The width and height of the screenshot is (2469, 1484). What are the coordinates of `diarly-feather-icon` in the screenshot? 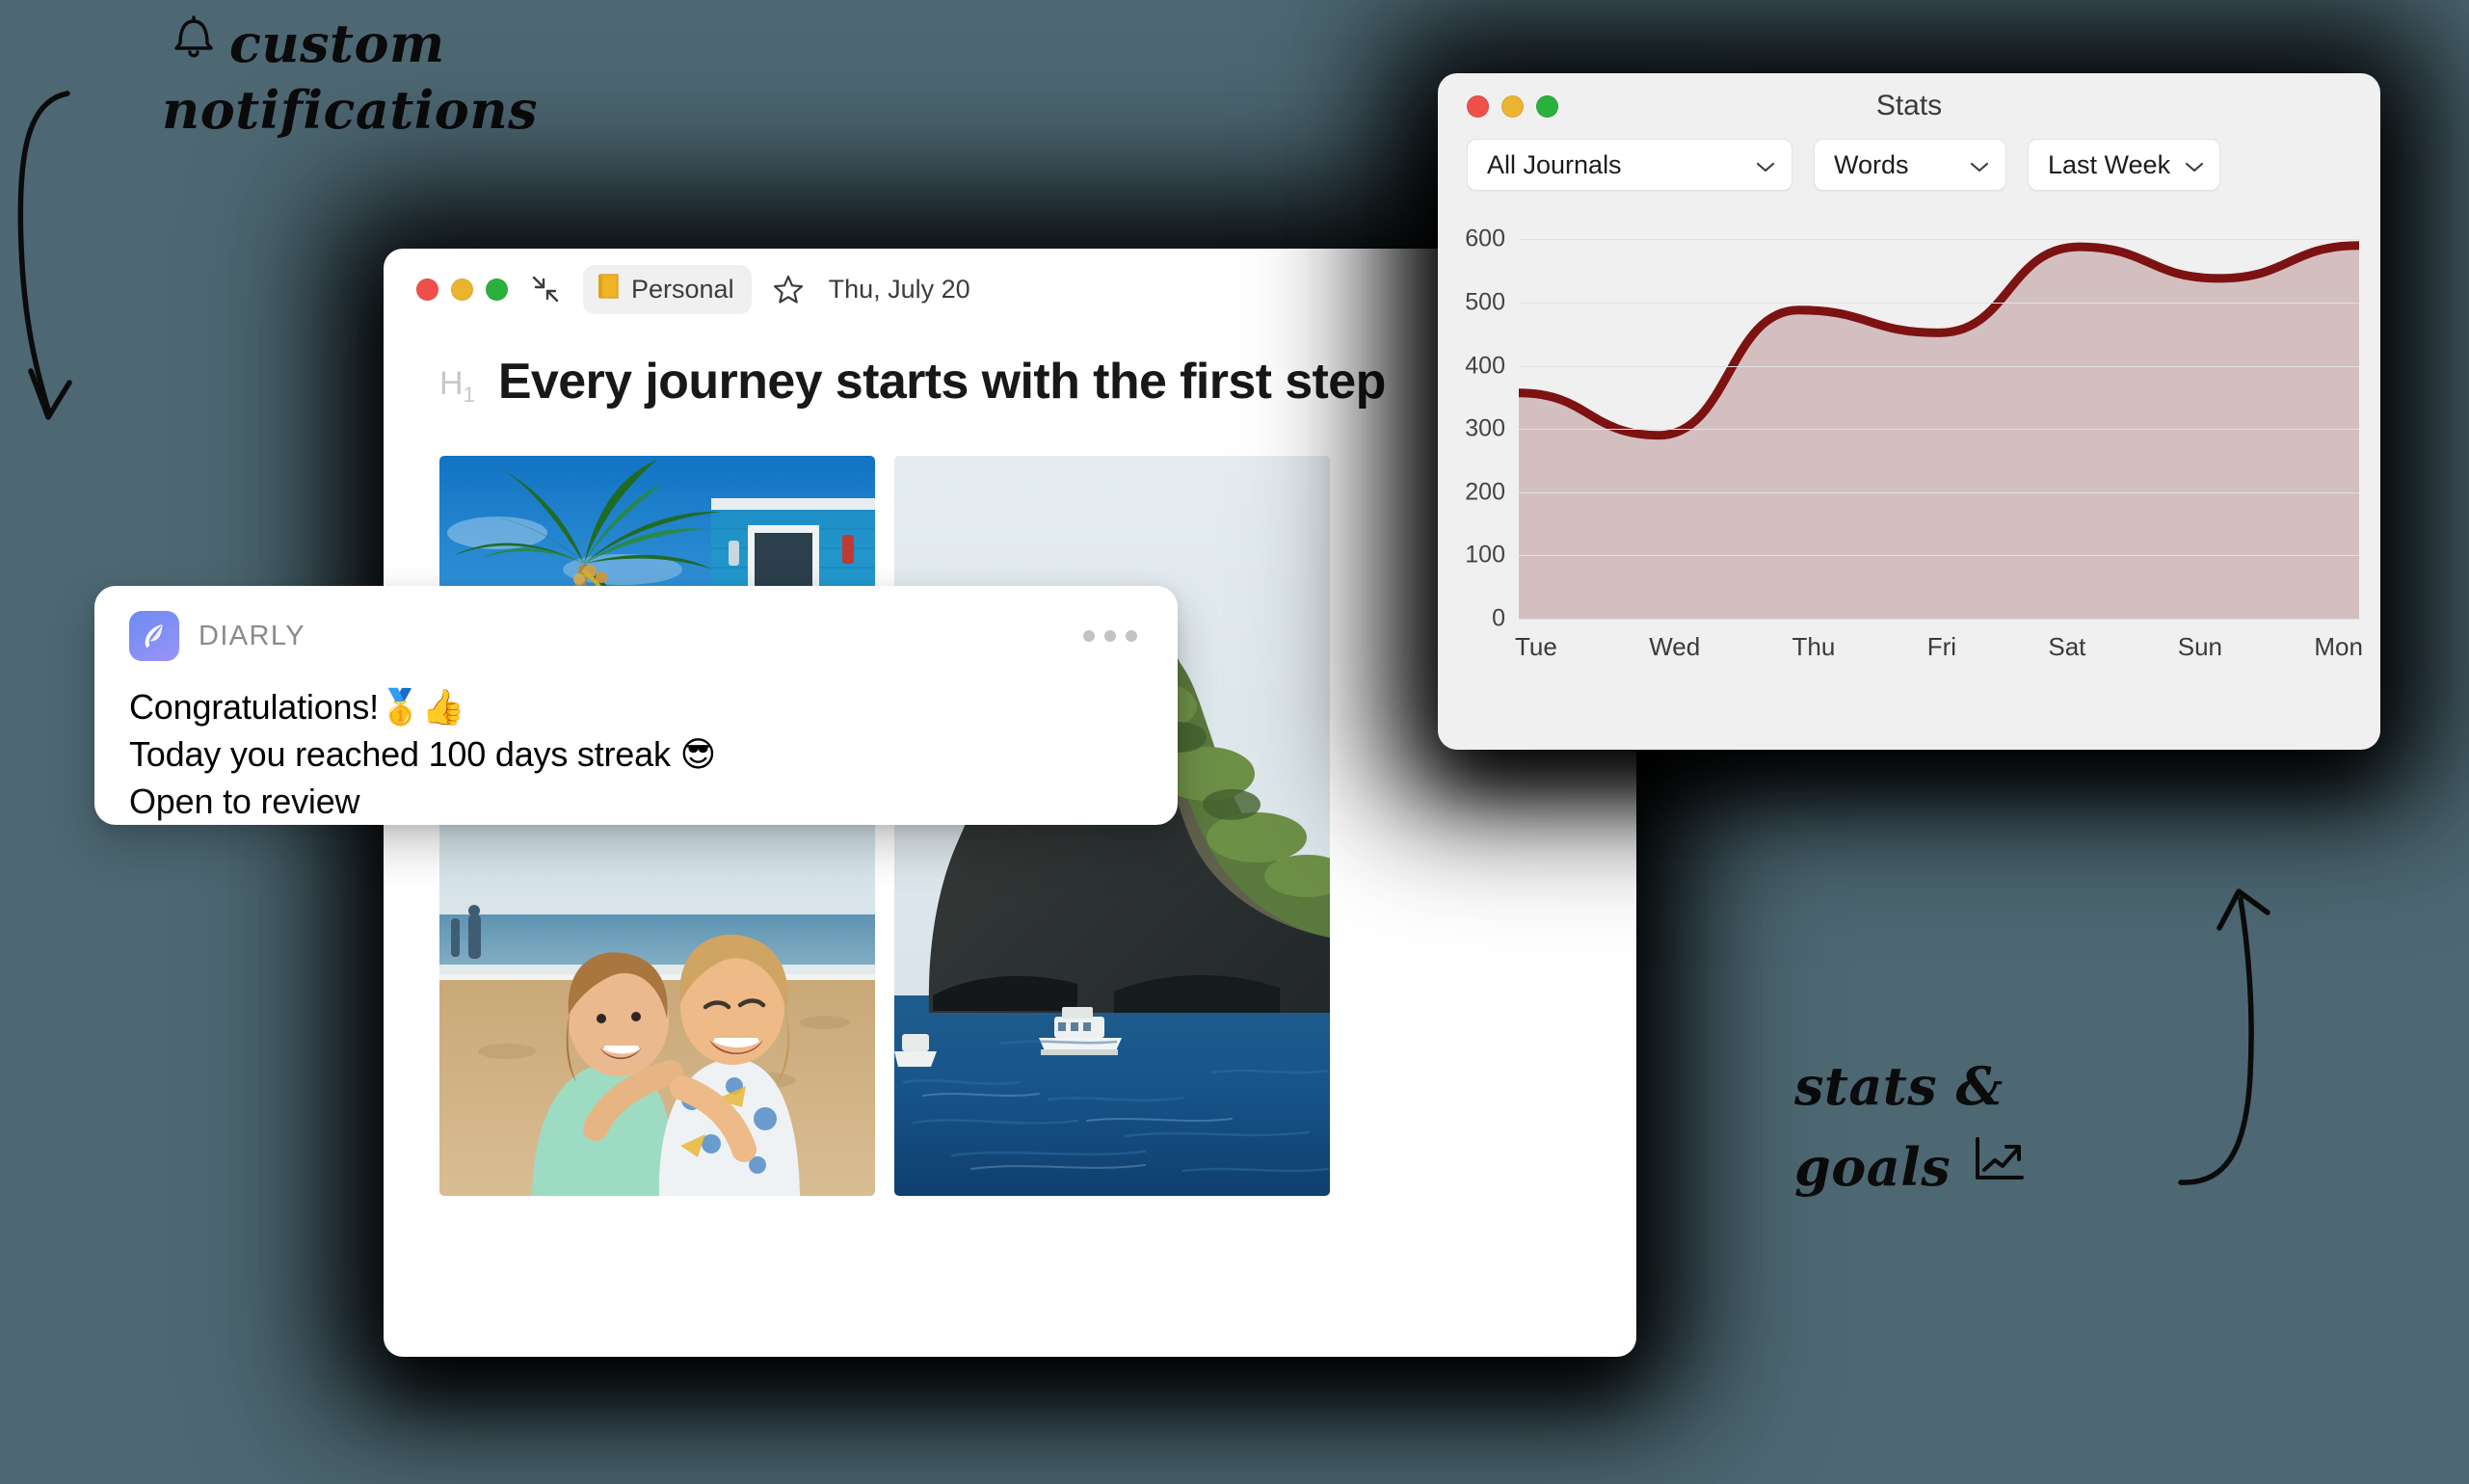 It's located at (154, 636).